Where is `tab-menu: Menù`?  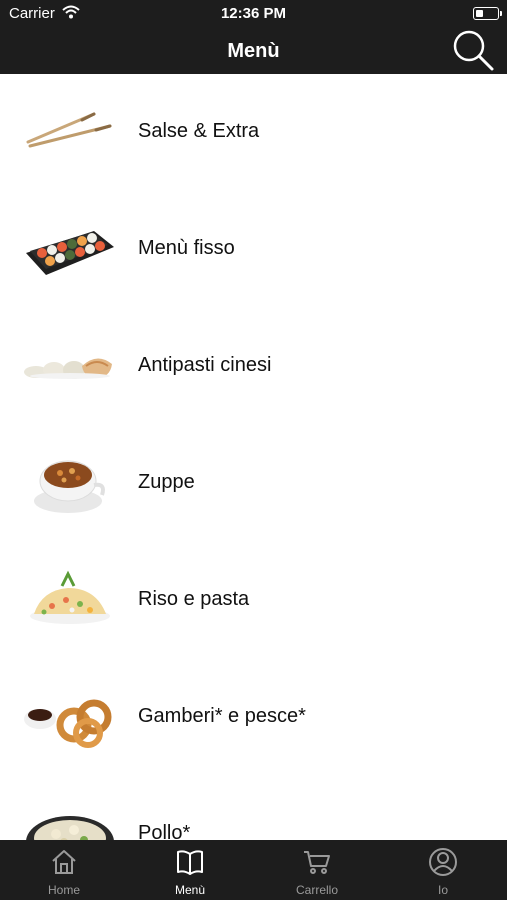 tab-menu: Menù is located at coordinates (190, 870).